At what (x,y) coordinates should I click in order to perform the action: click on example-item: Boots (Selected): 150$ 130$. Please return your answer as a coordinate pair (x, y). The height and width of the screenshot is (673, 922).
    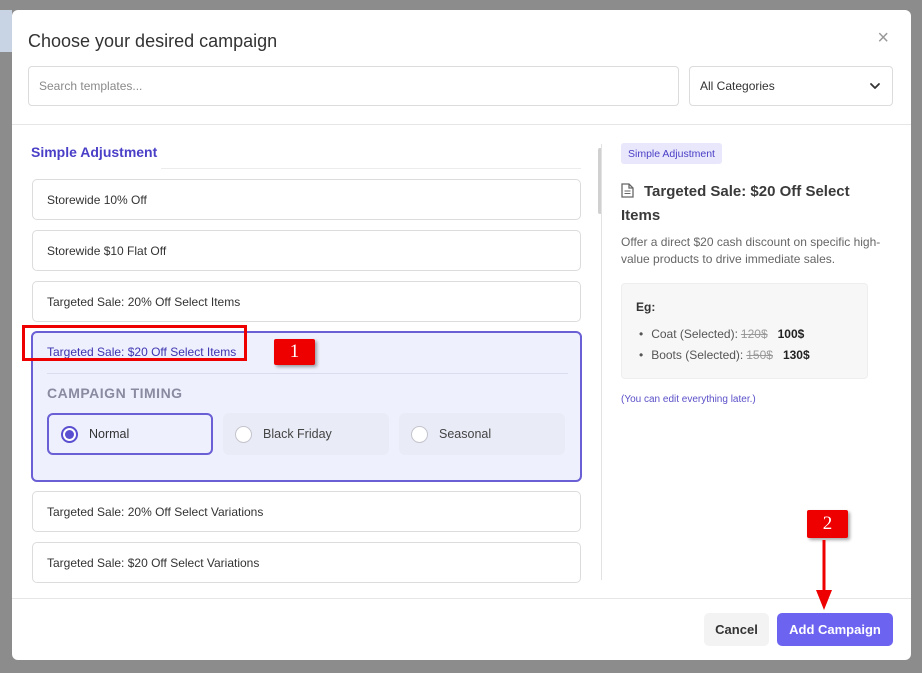
    Looking at the image, I should click on (724, 354).